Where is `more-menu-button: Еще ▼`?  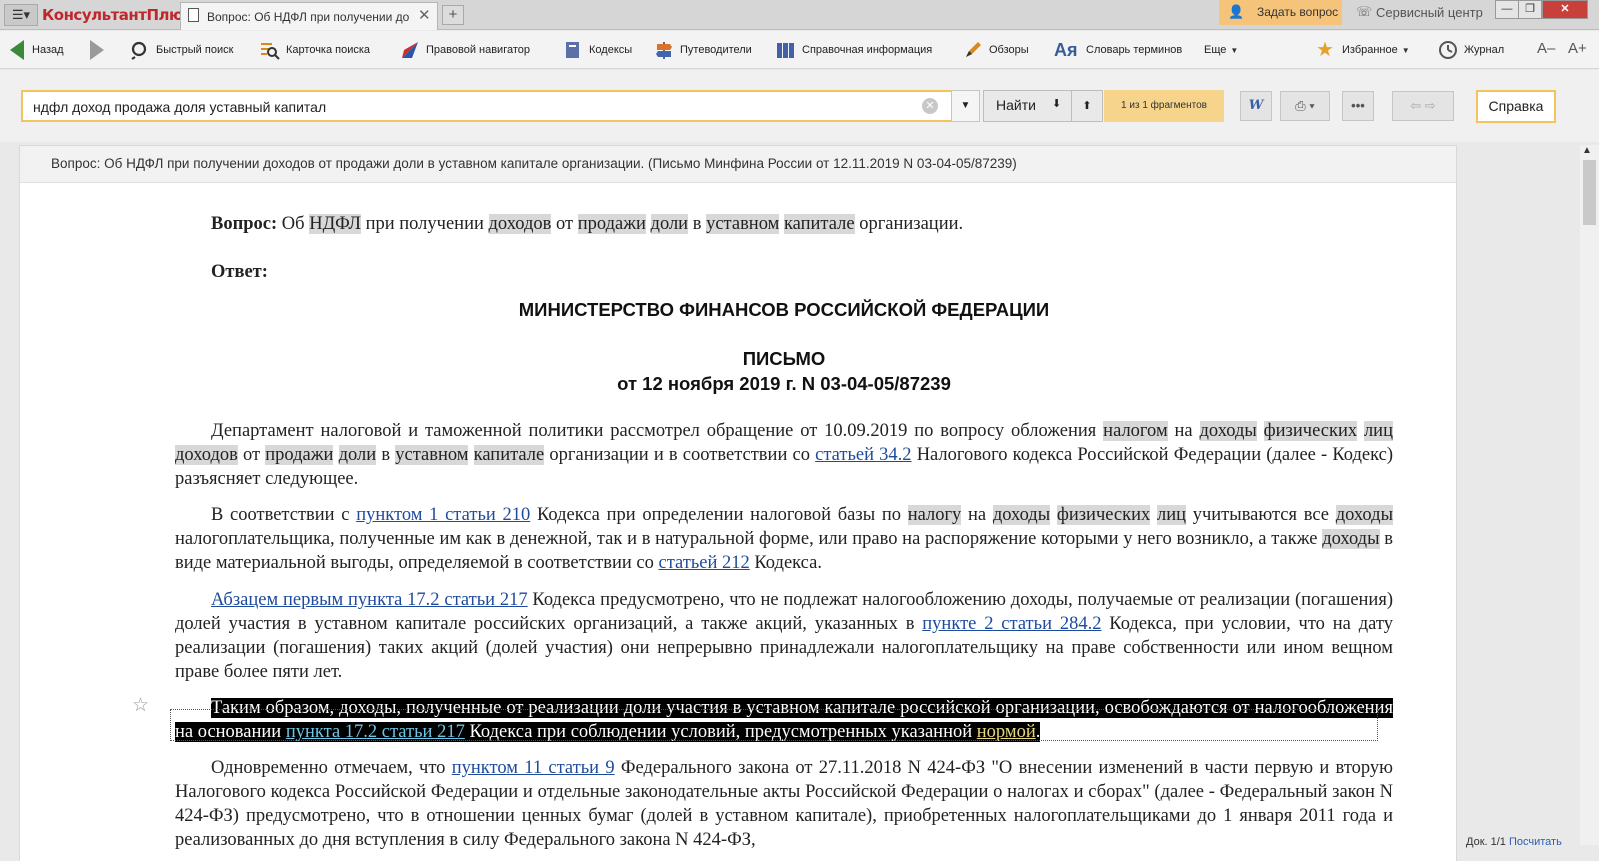 more-menu-button: Еще ▼ is located at coordinates (1221, 50).